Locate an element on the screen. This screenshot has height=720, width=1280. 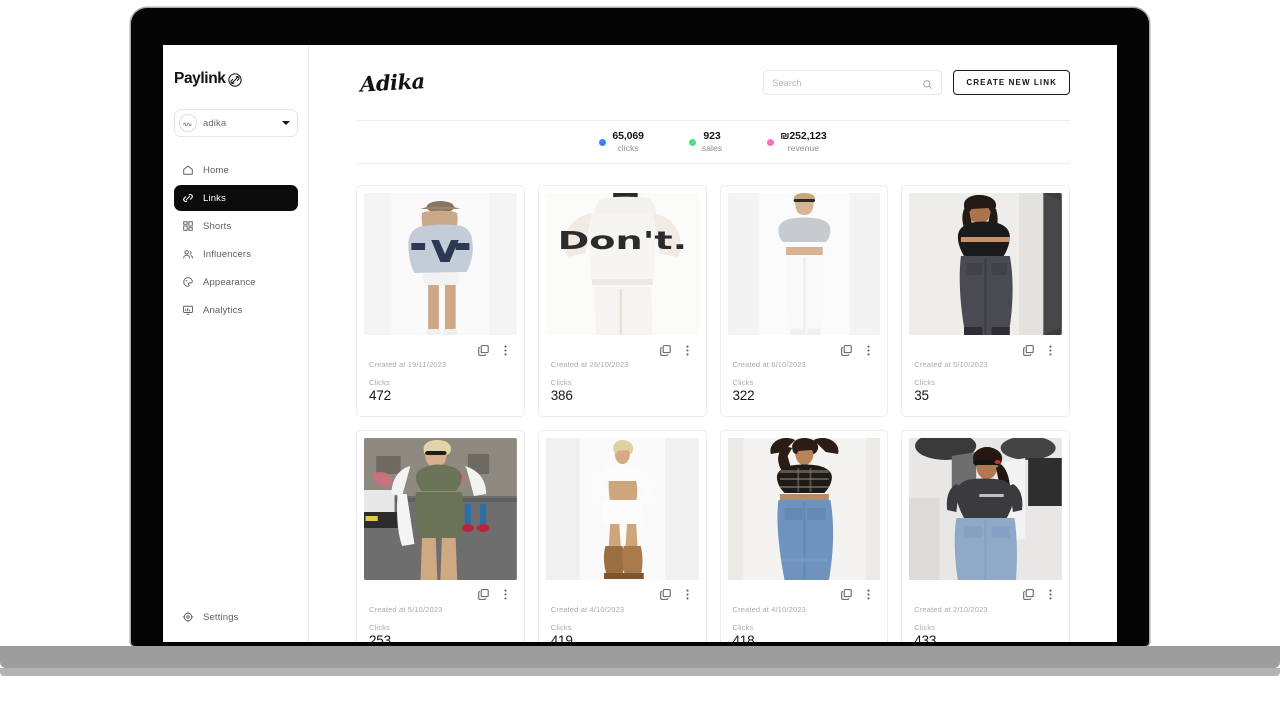
stat-sales: 923 sales is located at coordinates (705, 142).